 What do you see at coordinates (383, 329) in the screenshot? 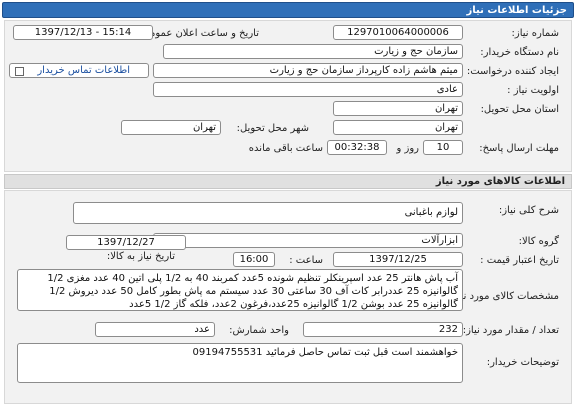
I see `qty-field: 232` at bounding box center [383, 329].